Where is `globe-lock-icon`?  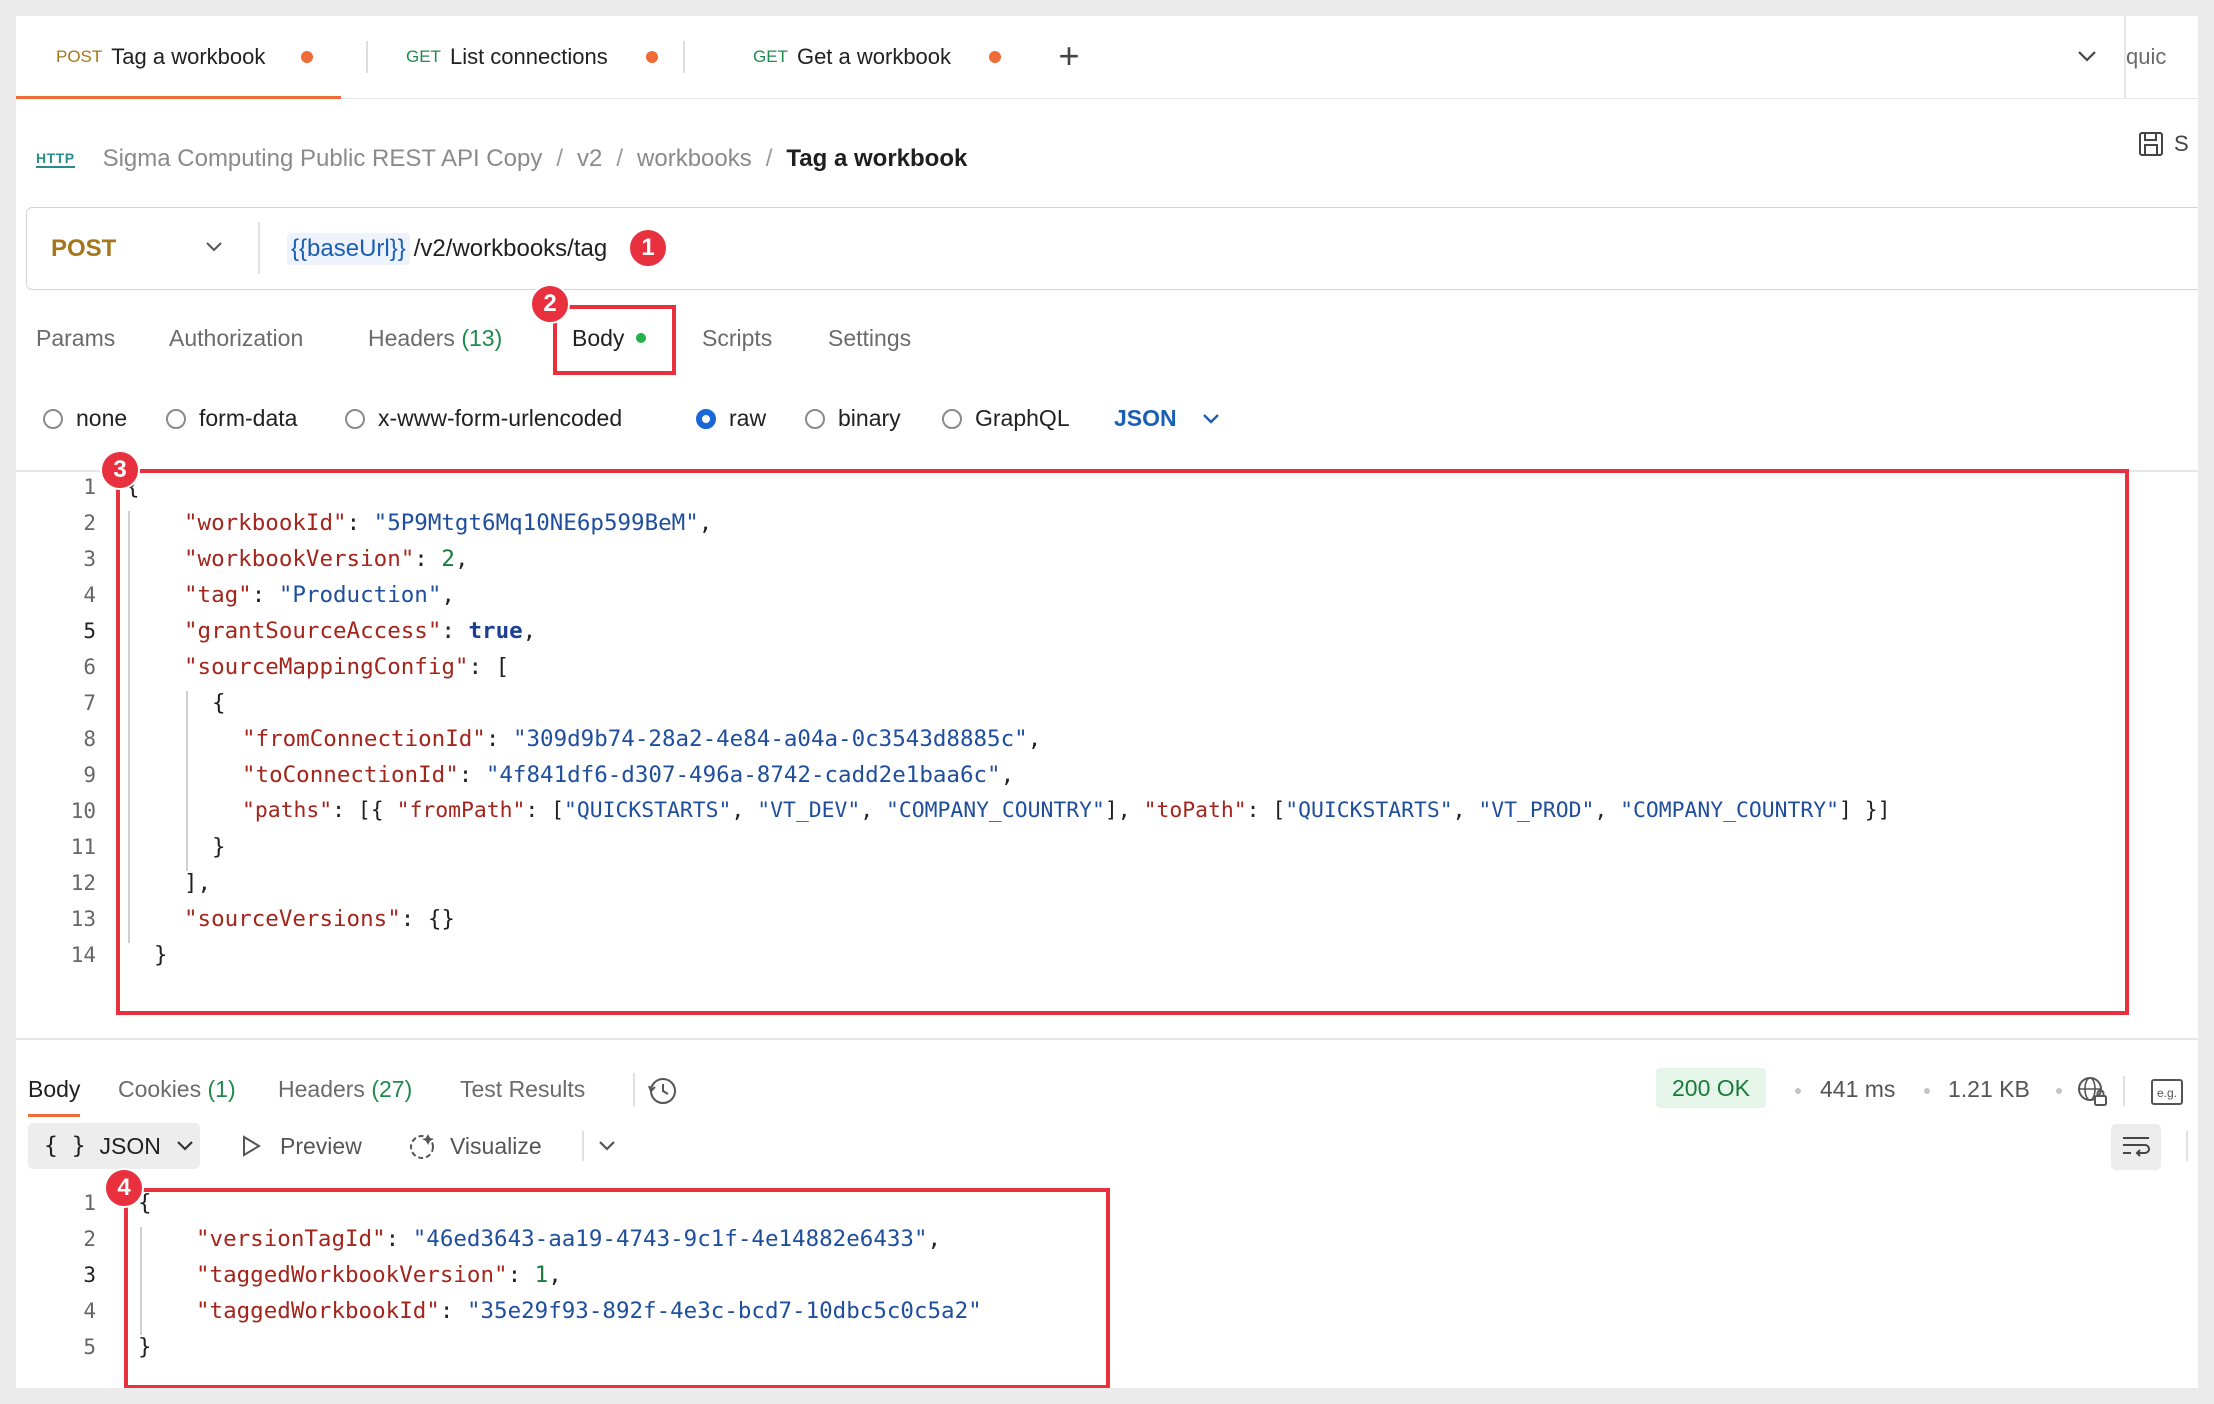 globe-lock-icon is located at coordinates (2093, 1092).